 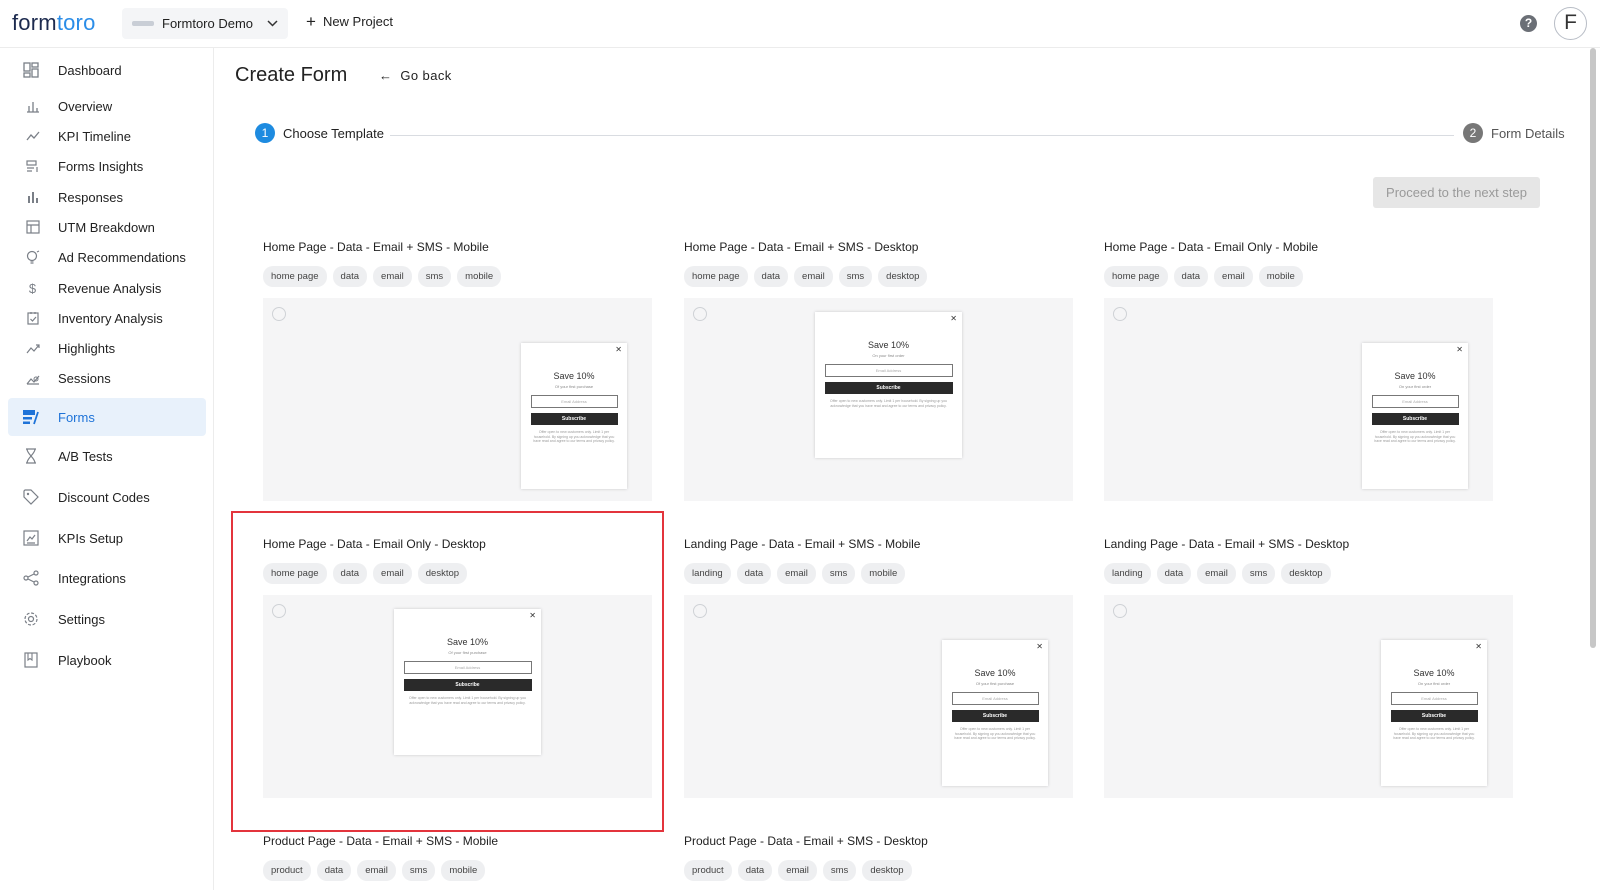 What do you see at coordinates (107, 497) in the screenshot?
I see `sidebar-item-discount-codes: Discount Codes` at bounding box center [107, 497].